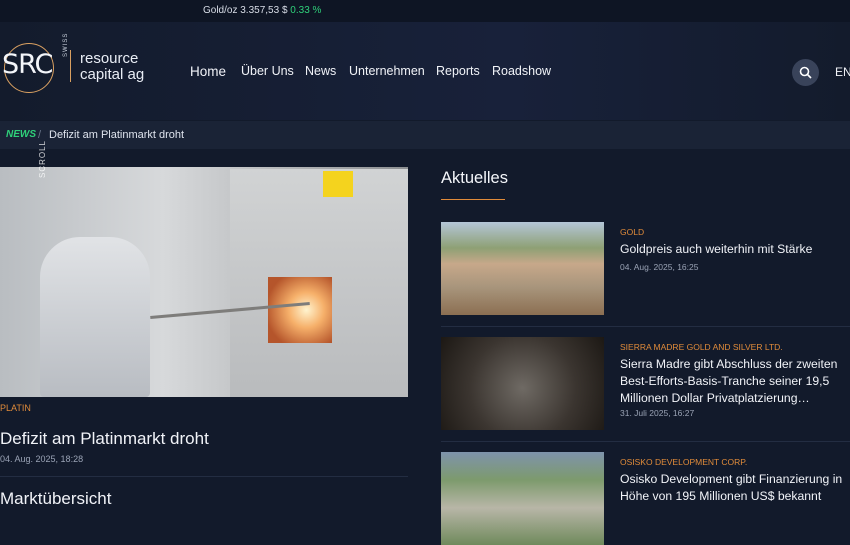 The height and width of the screenshot is (545, 850). What do you see at coordinates (300, 310) in the screenshot?
I see `hero-image-furnace-opening` at bounding box center [300, 310].